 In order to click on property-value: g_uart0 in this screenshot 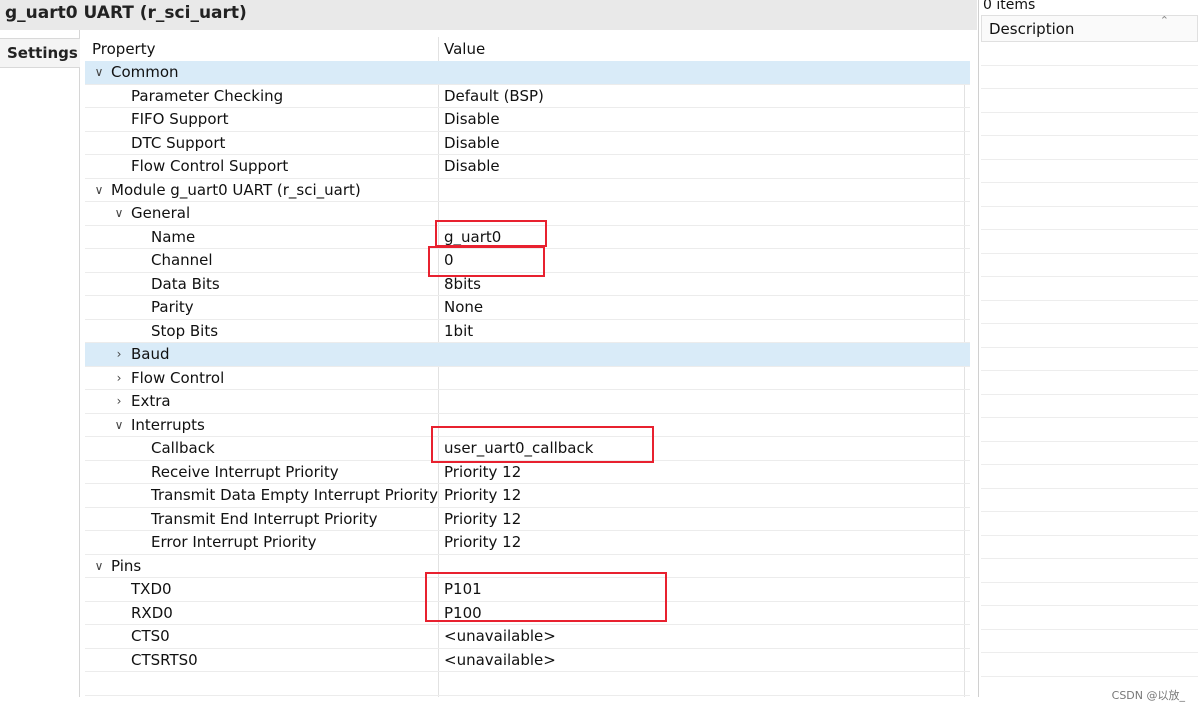, I will do `click(472, 237)`.